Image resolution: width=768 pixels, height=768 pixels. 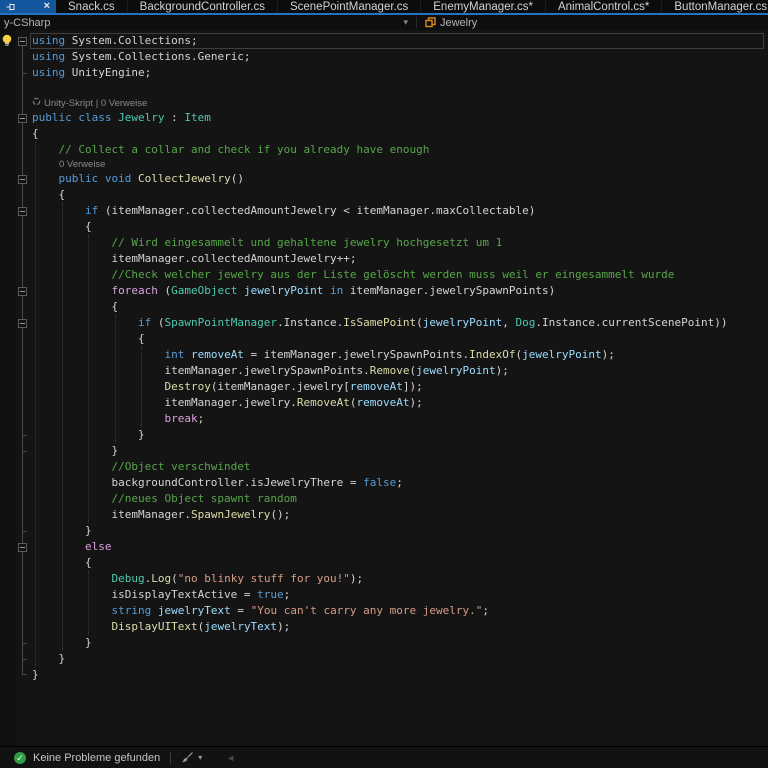 I want to click on code-line: using System.Collections;, so click(x=384, y=41).